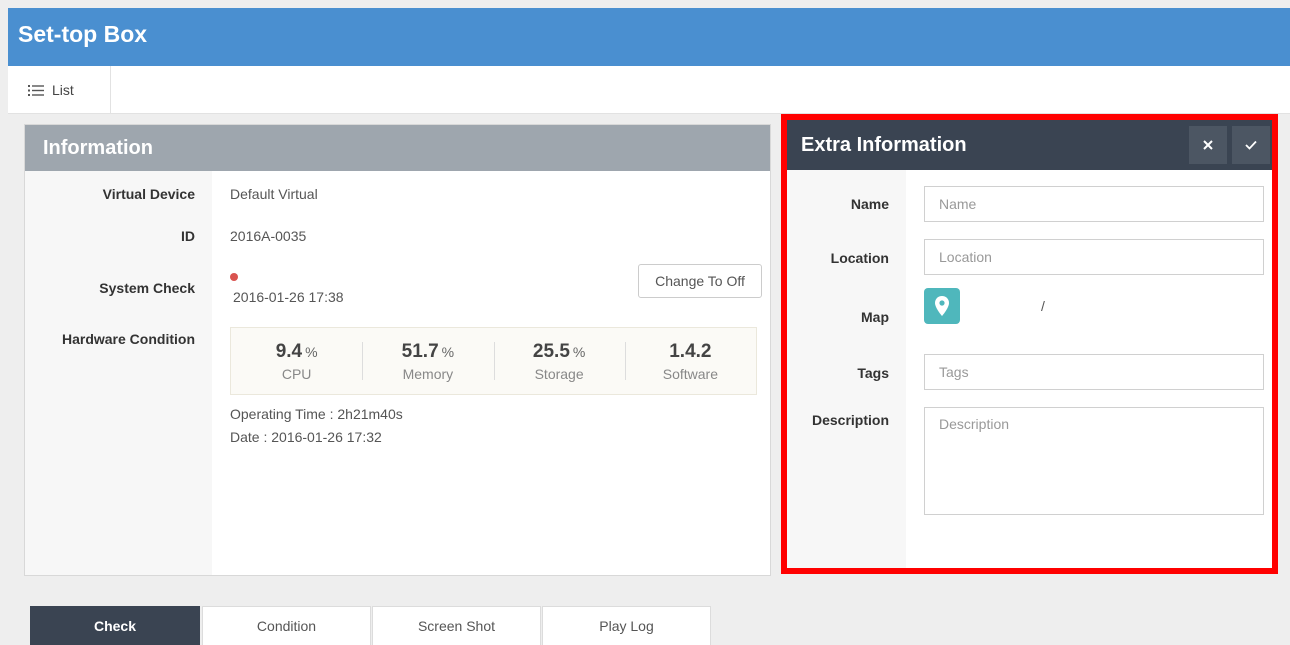  I want to click on location-label: Location, so click(859, 258).